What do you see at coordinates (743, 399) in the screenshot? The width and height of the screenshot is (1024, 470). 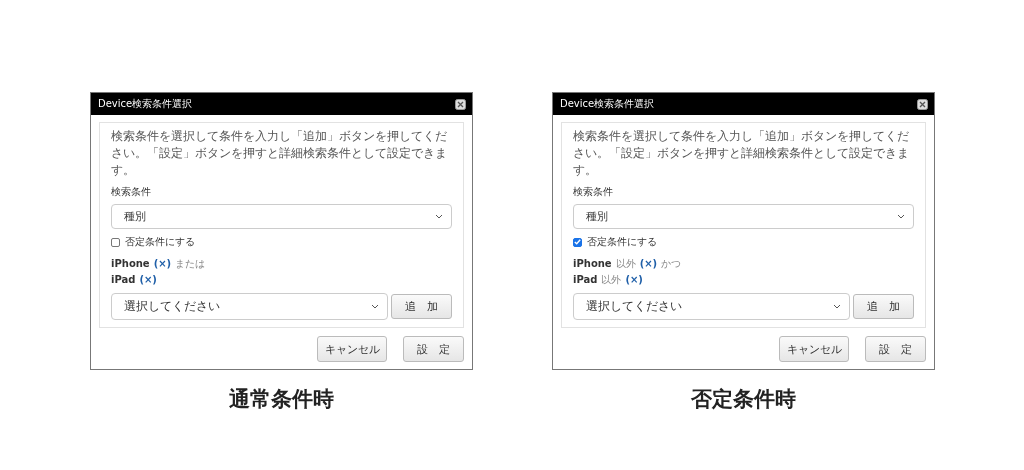 I see `caption: 否定条件時` at bounding box center [743, 399].